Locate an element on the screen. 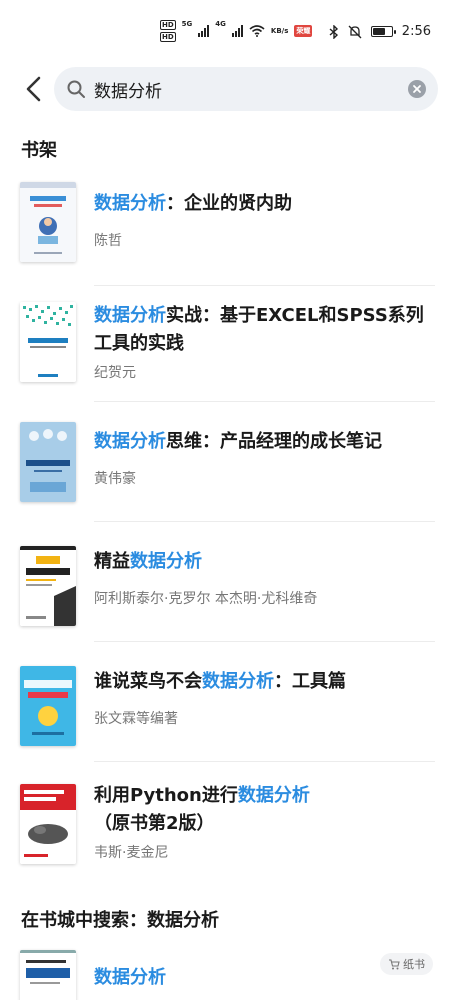 The height and width of the screenshot is (1000, 455). store-search-heading: 在书城中搜索：数据分析 is located at coordinates (120, 920).